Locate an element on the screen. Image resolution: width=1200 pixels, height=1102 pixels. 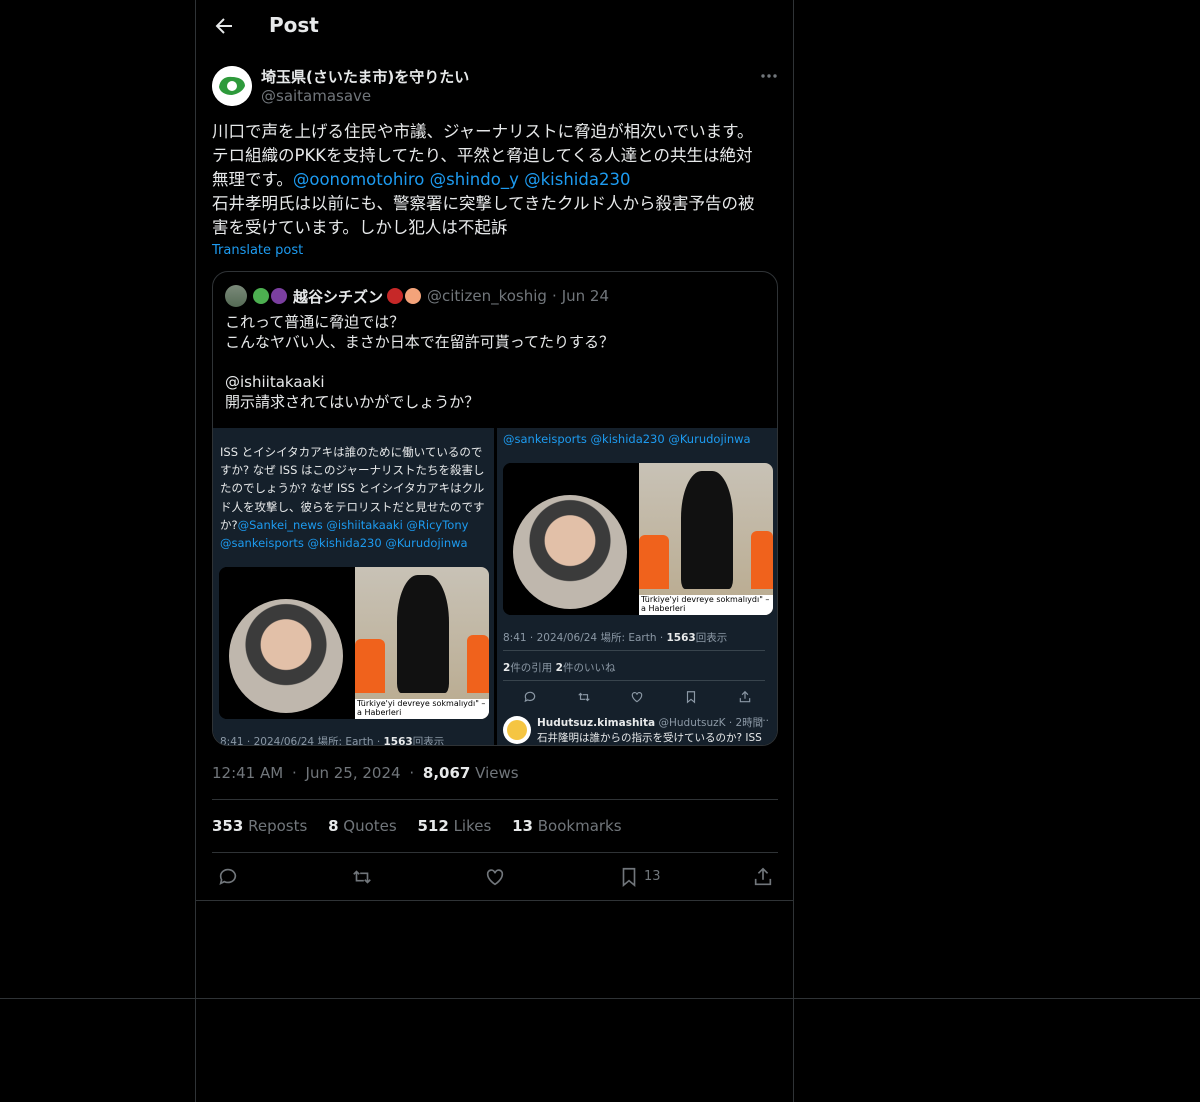
grapes-emoji-icon is located at coordinates (279, 296).